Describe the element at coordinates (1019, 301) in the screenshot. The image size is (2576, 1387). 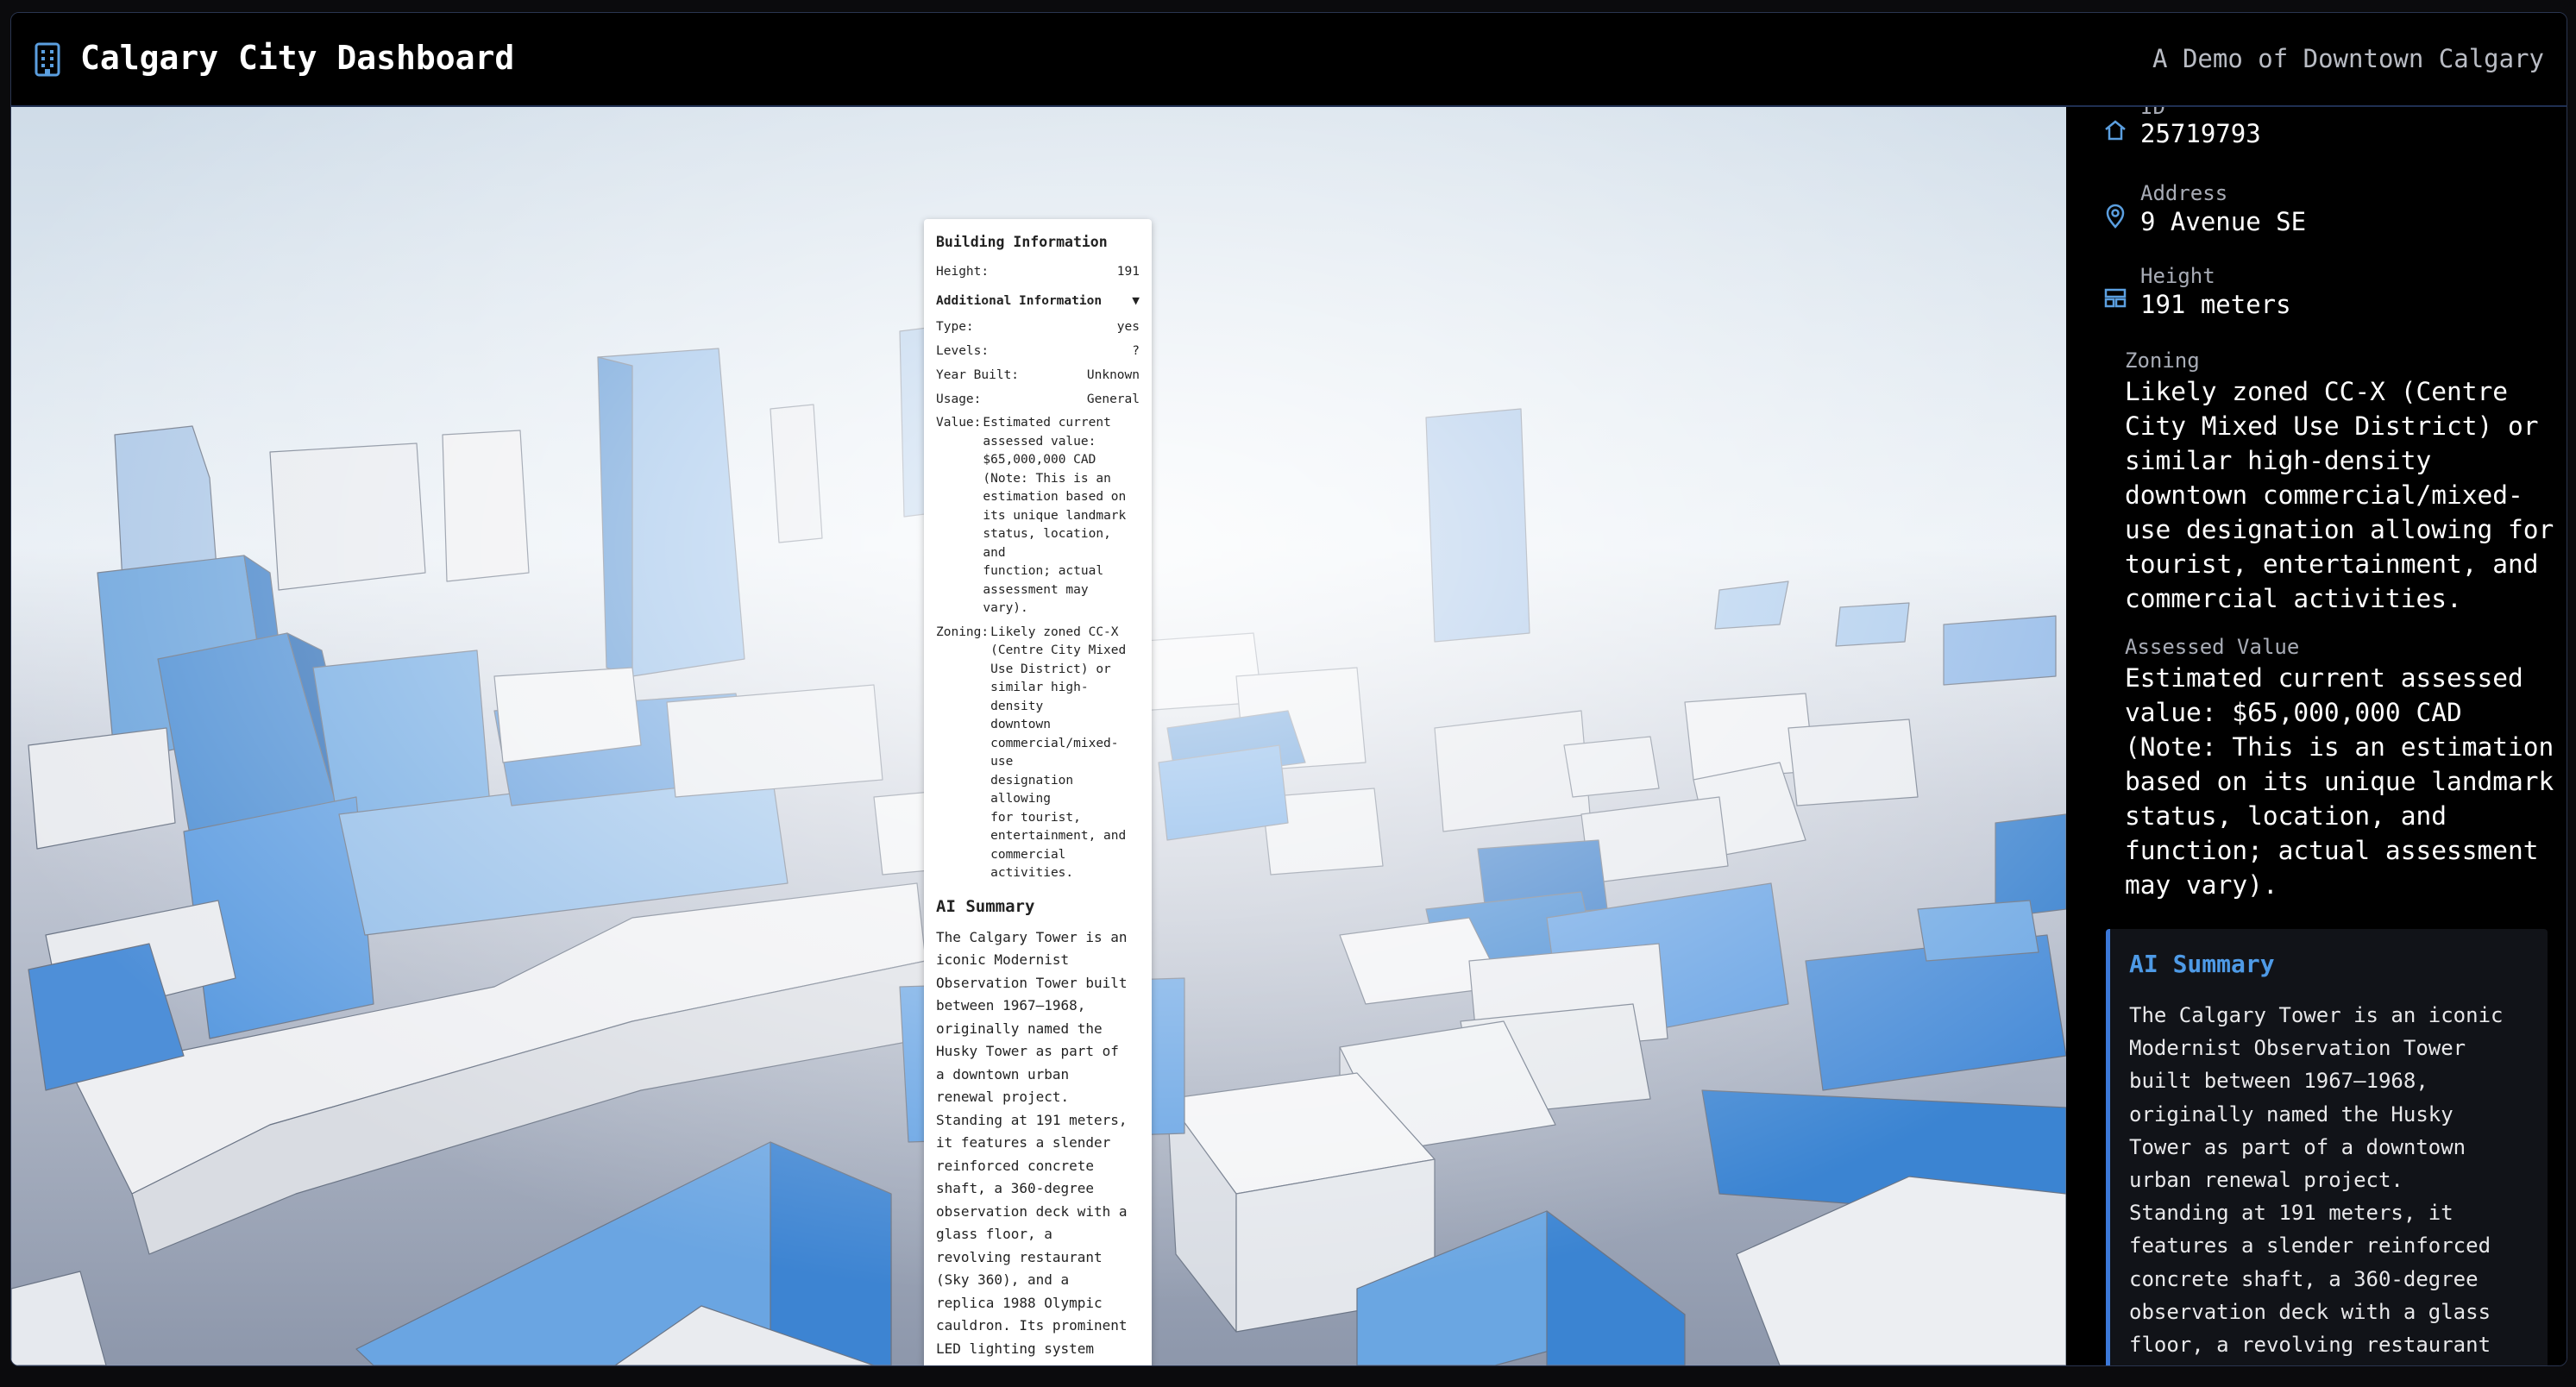
I see `additional-info-label: Additional Information` at that location.